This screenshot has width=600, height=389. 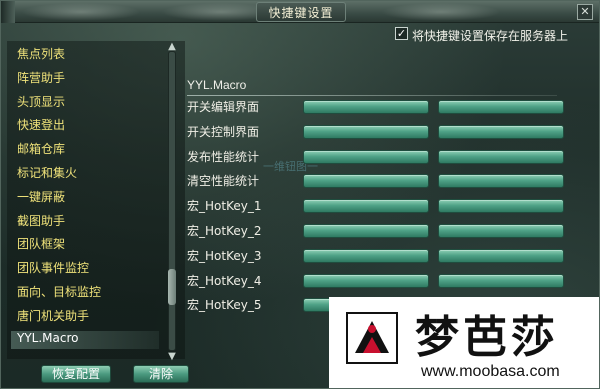 I want to click on hotkey-row-label: 宏_HotKey_4, so click(x=224, y=280).